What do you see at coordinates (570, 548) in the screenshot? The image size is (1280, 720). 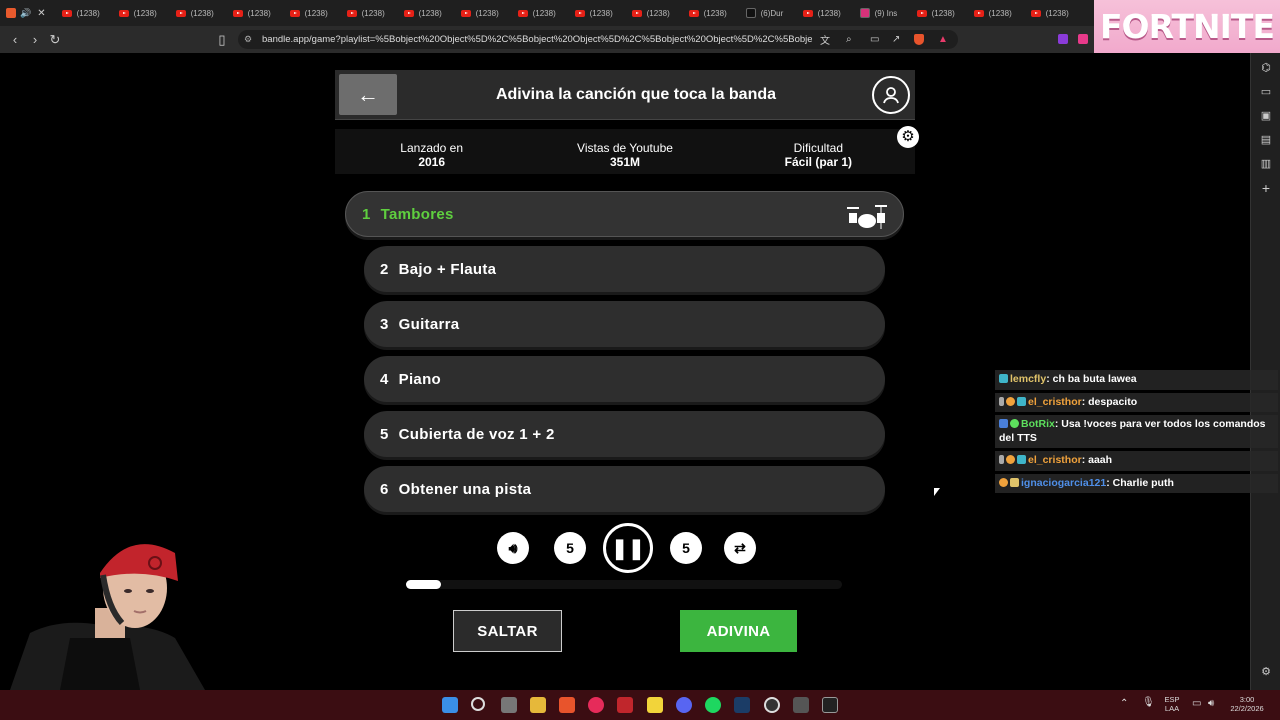 I see `rewind-button: 5` at bounding box center [570, 548].